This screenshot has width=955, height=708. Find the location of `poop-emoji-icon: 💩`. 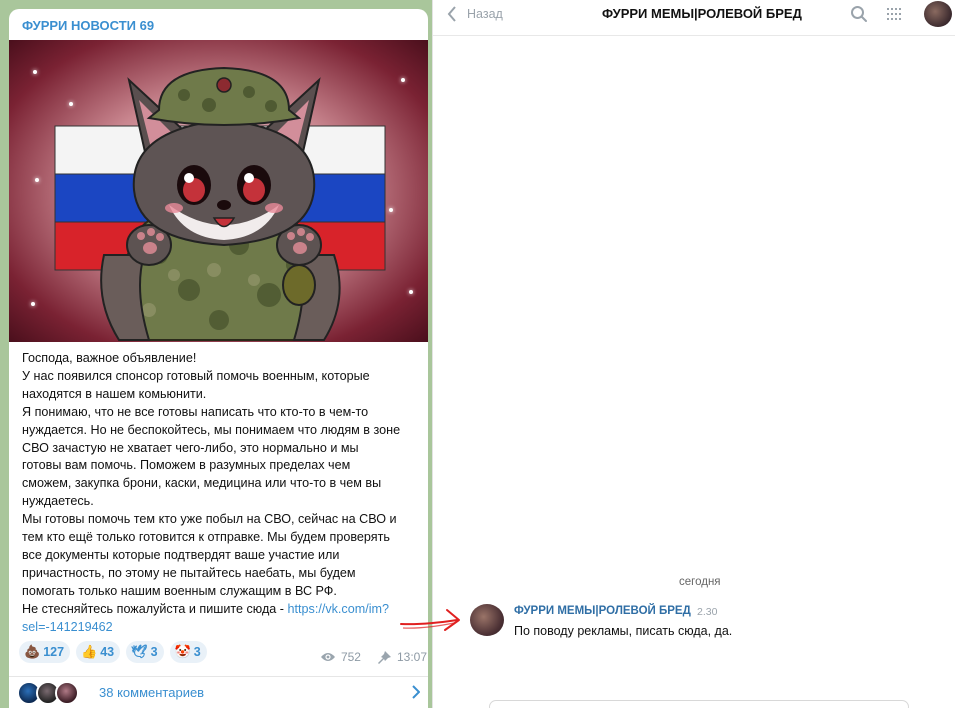

poop-emoji-icon: 💩 is located at coordinates (32, 651).